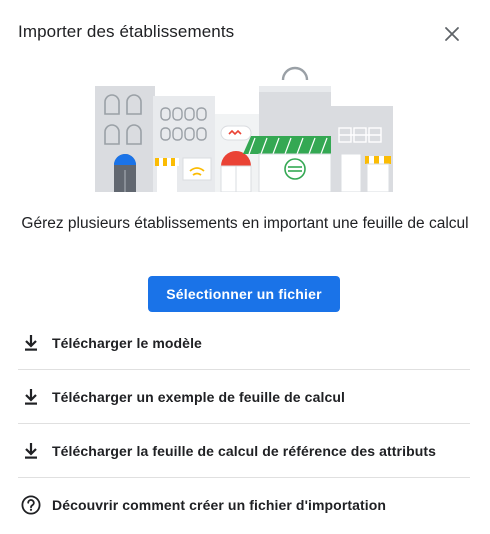 This screenshot has height=534, width=490. Describe the element at coordinates (126, 31) in the screenshot. I see `dialog-title: Importer des établissements` at that location.